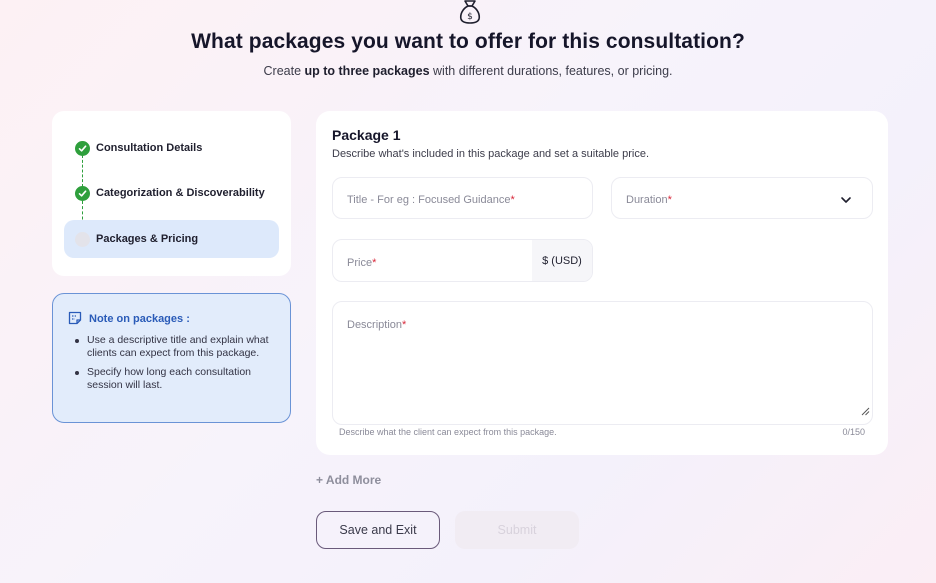 This screenshot has height=583, width=936. Describe the element at coordinates (742, 198) in the screenshot. I see `duration-select: Duration*` at that location.